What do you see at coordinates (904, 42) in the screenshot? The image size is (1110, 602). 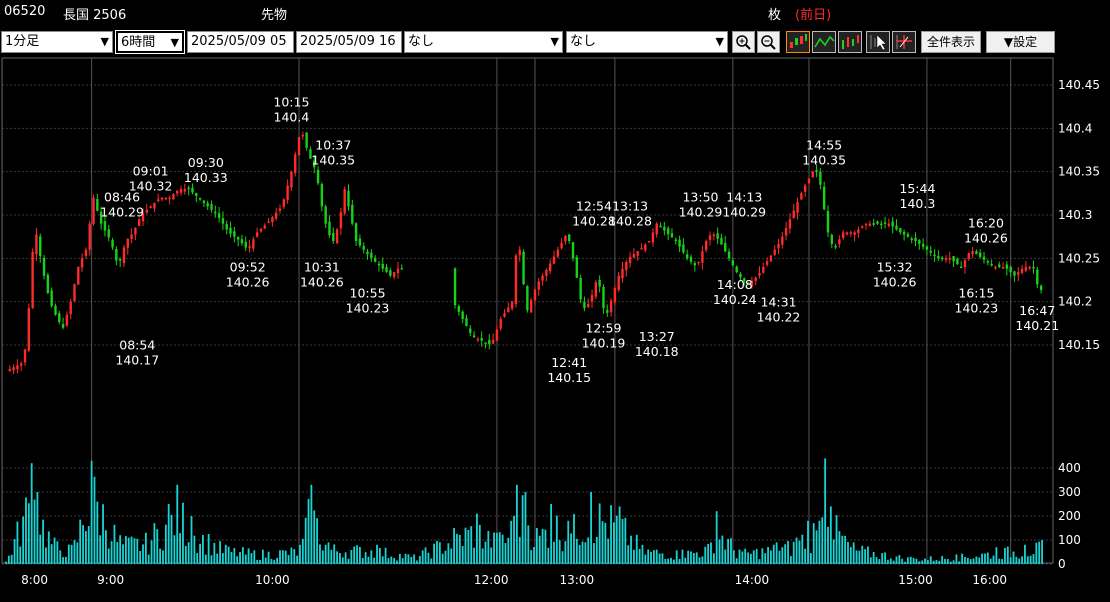 I see `draw-tool-button` at bounding box center [904, 42].